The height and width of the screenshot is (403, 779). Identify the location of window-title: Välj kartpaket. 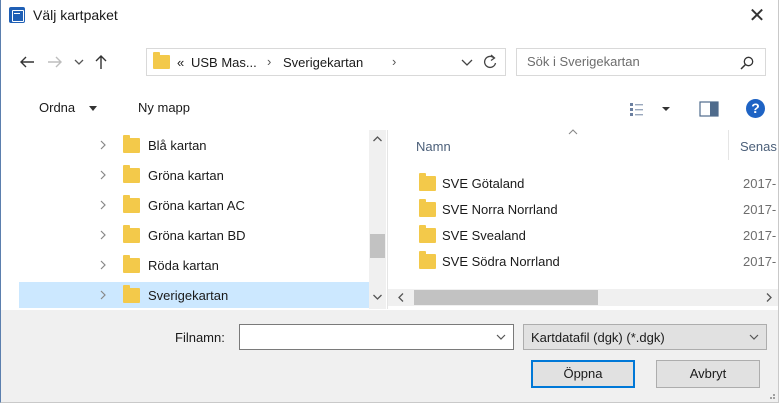
(75, 15).